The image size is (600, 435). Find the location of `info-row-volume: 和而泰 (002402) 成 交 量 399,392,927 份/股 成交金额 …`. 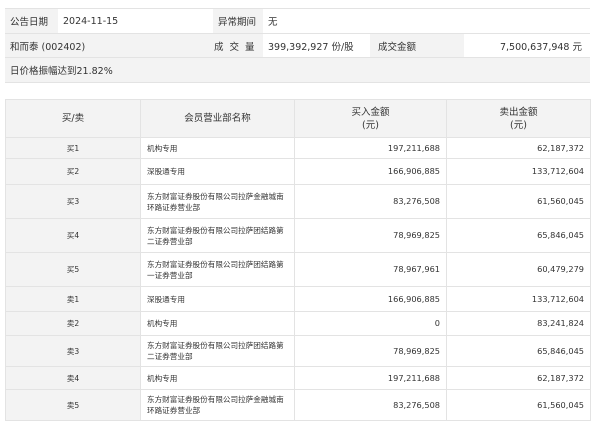

info-row-volume: 和而泰 (002402) 成 交 量 399,392,927 份/股 成交金额 … is located at coordinates (297, 46).